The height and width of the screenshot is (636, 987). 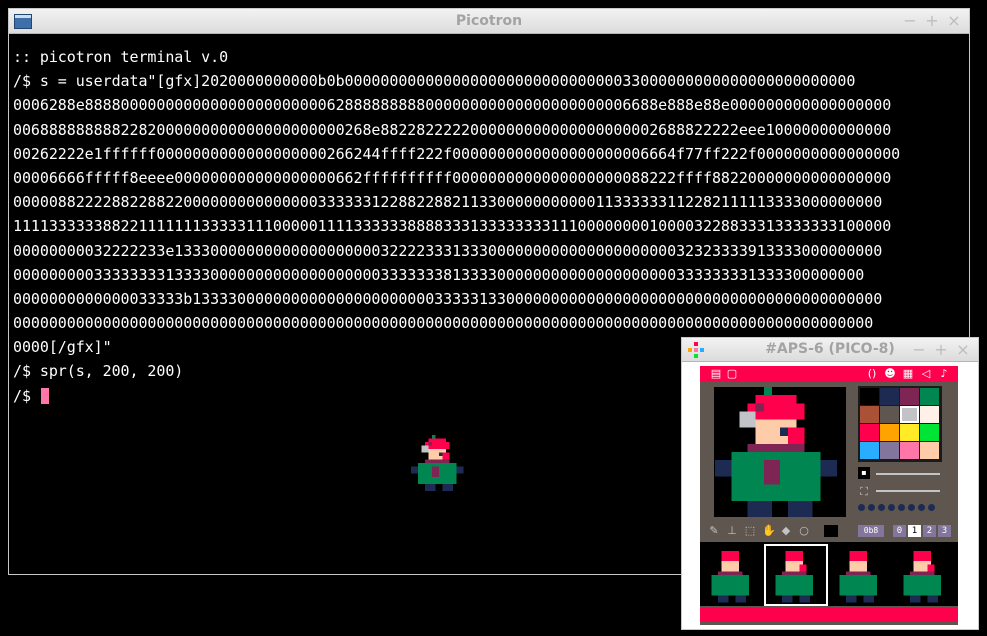 I want to click on flag-6-toggle, so click(x=921, y=507).